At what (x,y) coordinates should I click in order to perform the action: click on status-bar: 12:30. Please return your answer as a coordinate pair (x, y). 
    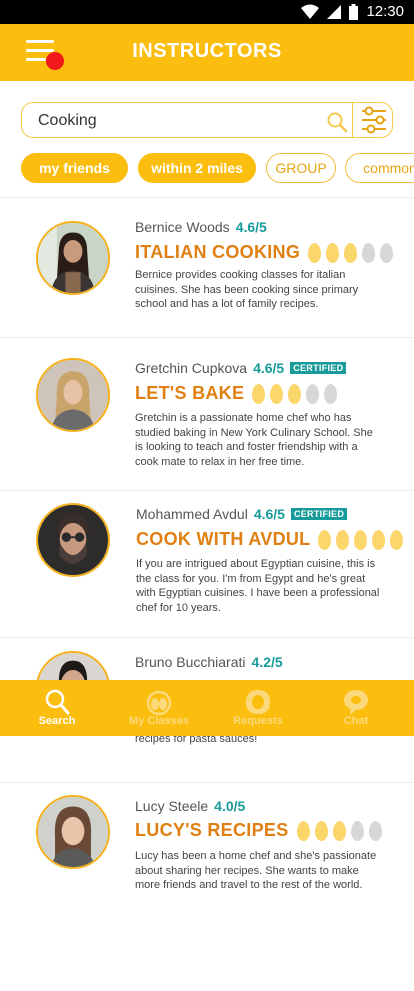
    Looking at the image, I should click on (207, 12).